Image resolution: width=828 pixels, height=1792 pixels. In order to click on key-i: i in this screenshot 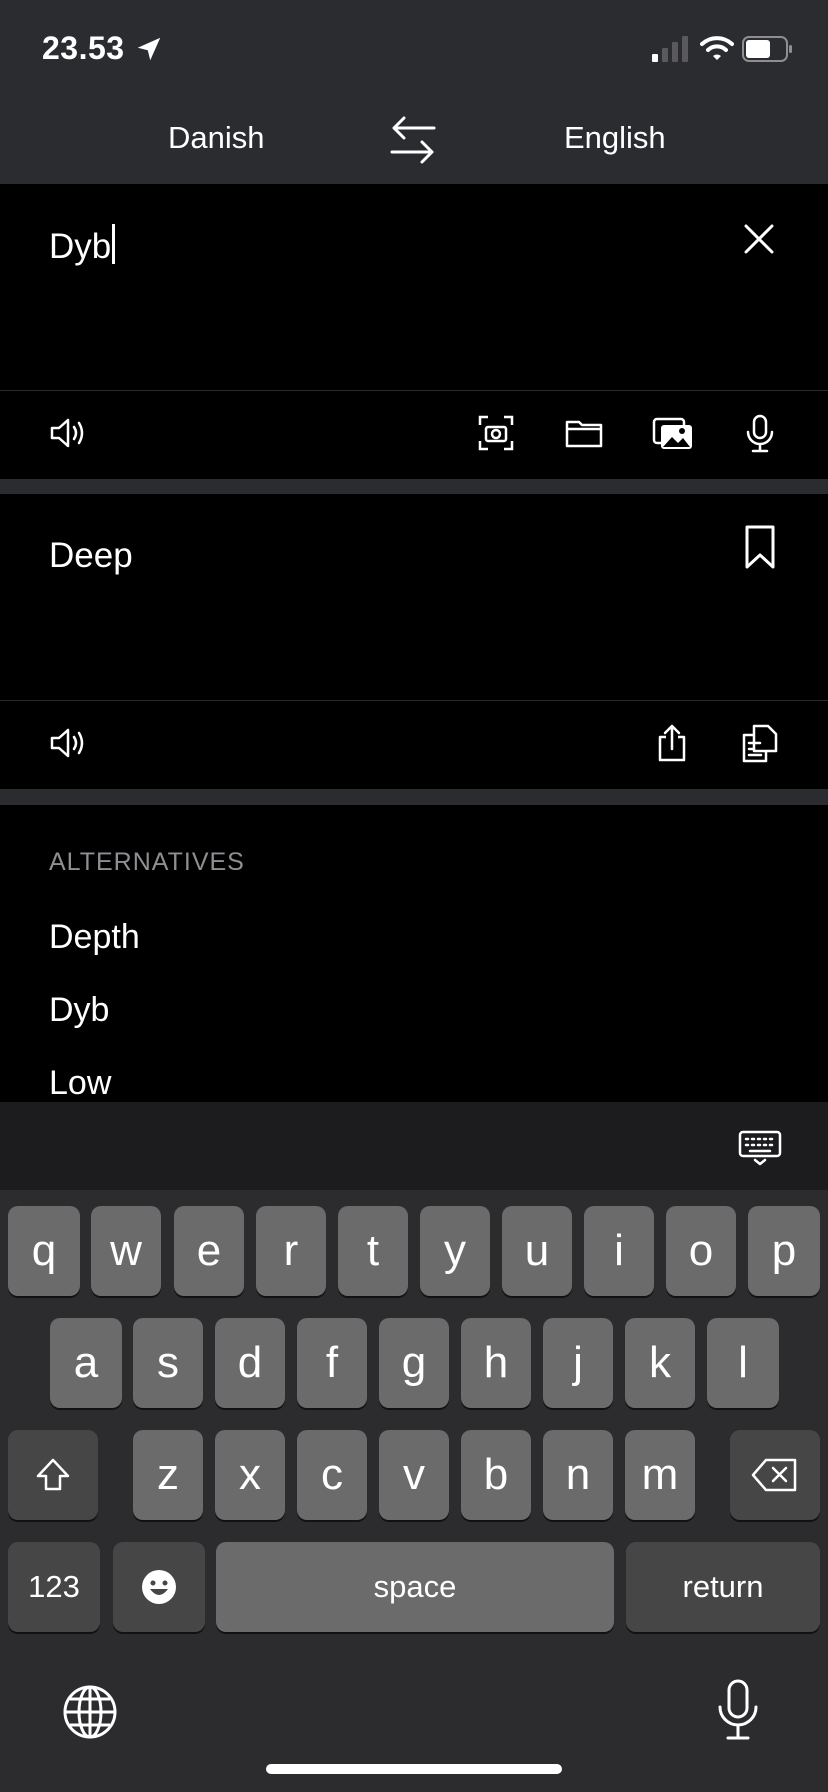, I will do `click(619, 1251)`.